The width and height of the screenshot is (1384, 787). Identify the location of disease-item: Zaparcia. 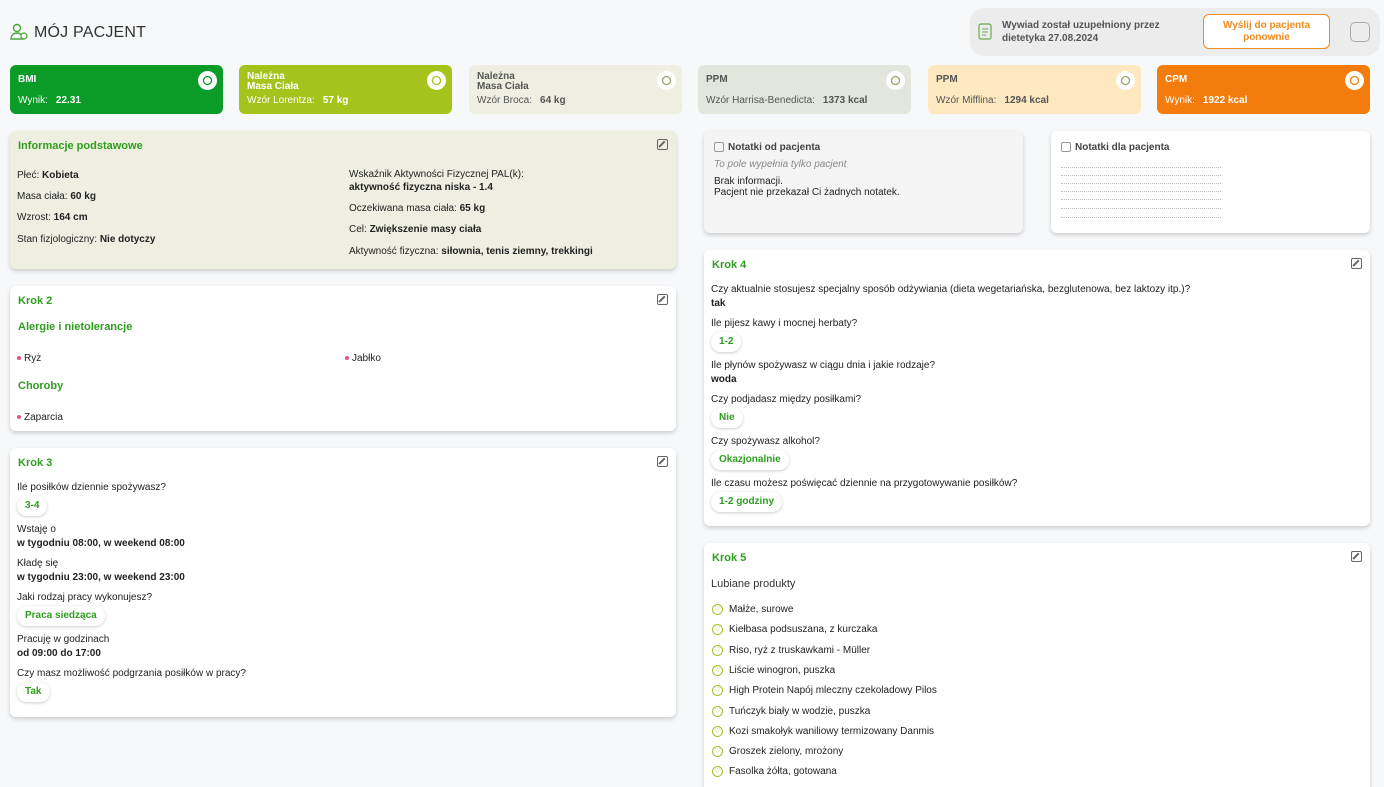
(40, 417).